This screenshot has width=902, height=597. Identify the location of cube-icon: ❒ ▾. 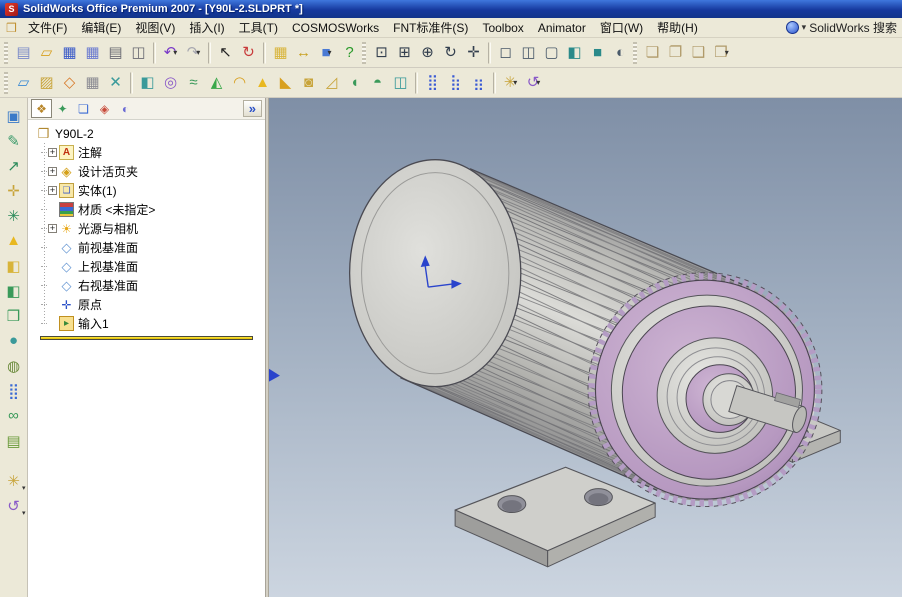
(14, 316).